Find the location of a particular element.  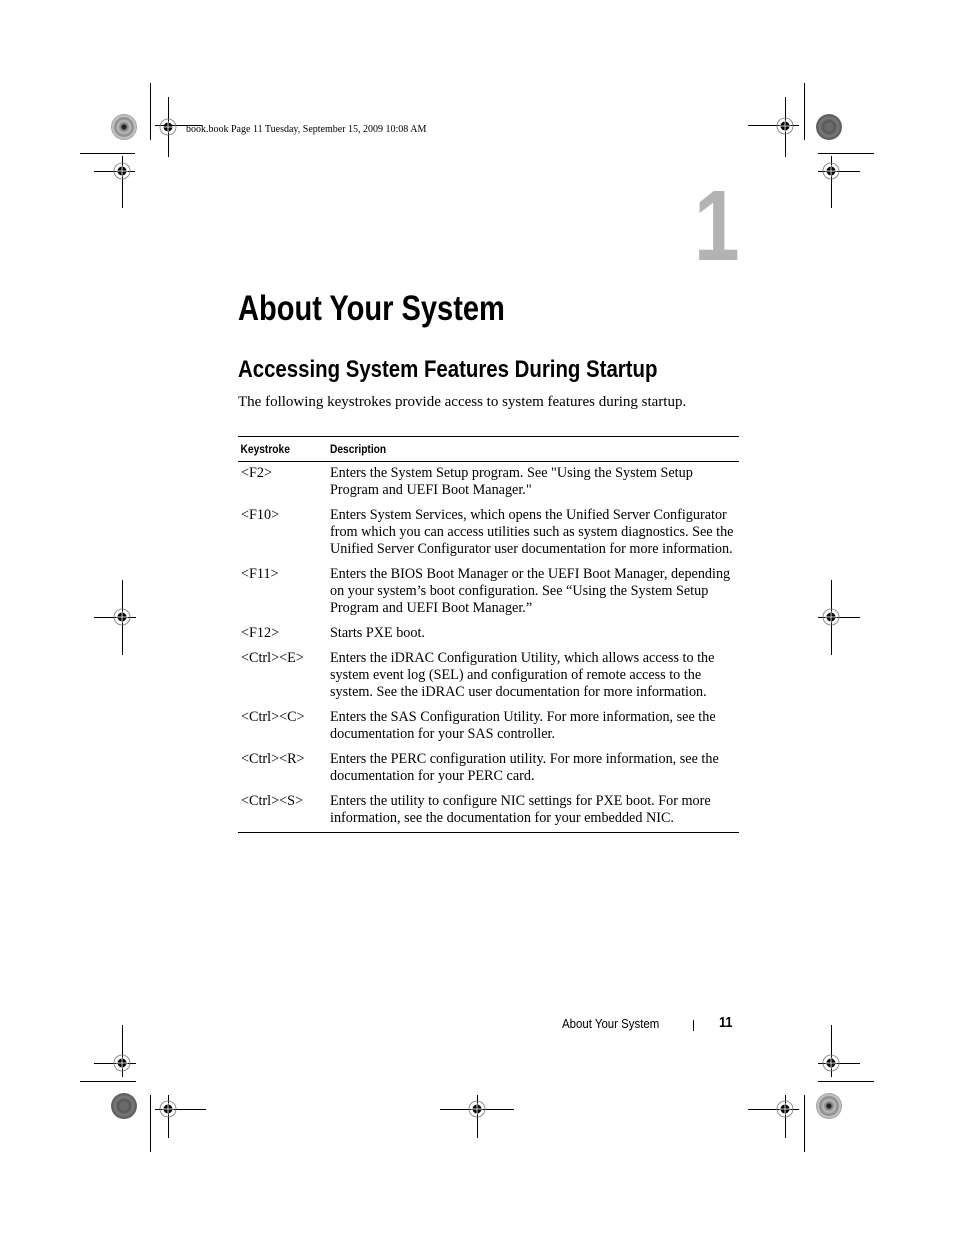

keystroke-cell: <F2> is located at coordinates (256, 473).